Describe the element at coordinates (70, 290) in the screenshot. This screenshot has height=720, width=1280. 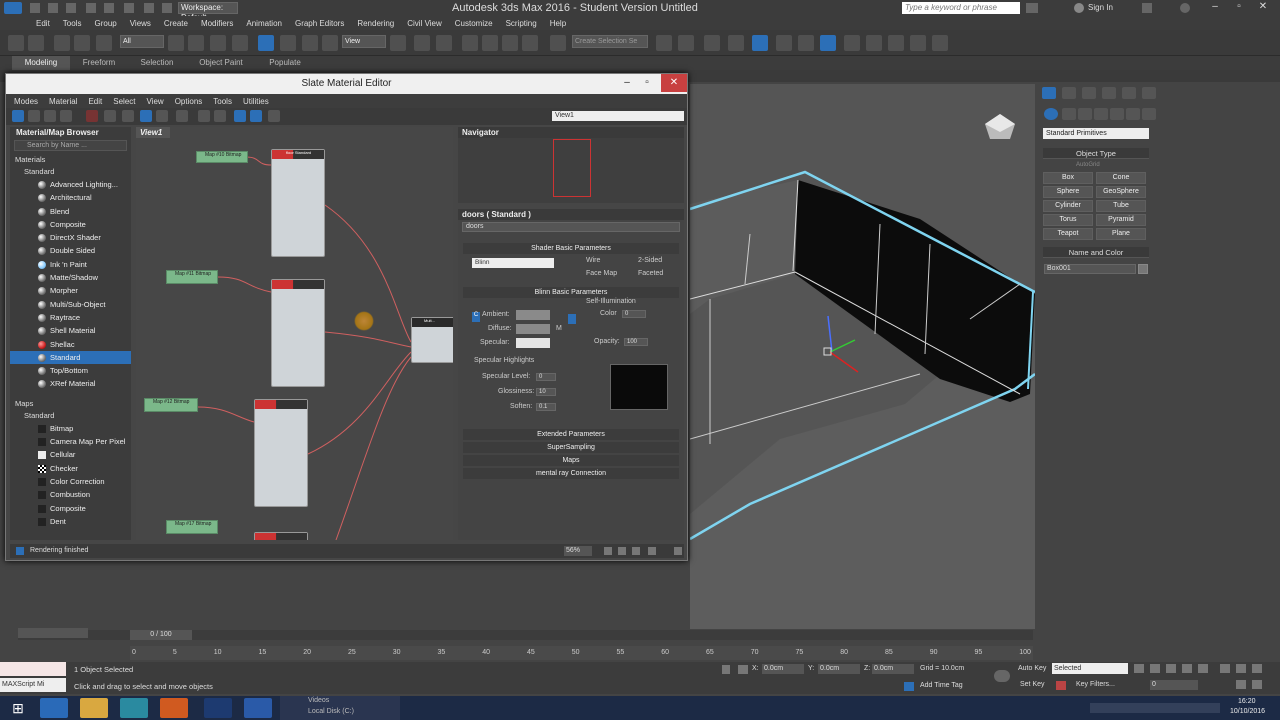
I see `list-item: Morpher` at that location.